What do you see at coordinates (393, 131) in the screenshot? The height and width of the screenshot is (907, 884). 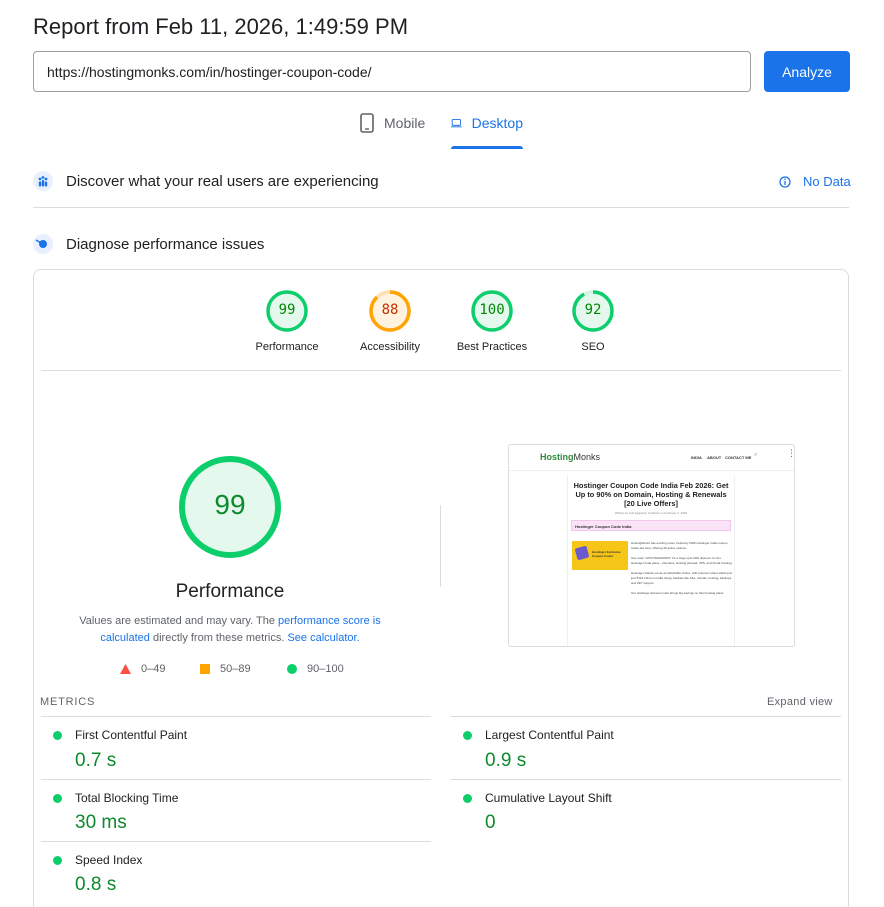 I see `tab-mobile: Mobile` at bounding box center [393, 131].